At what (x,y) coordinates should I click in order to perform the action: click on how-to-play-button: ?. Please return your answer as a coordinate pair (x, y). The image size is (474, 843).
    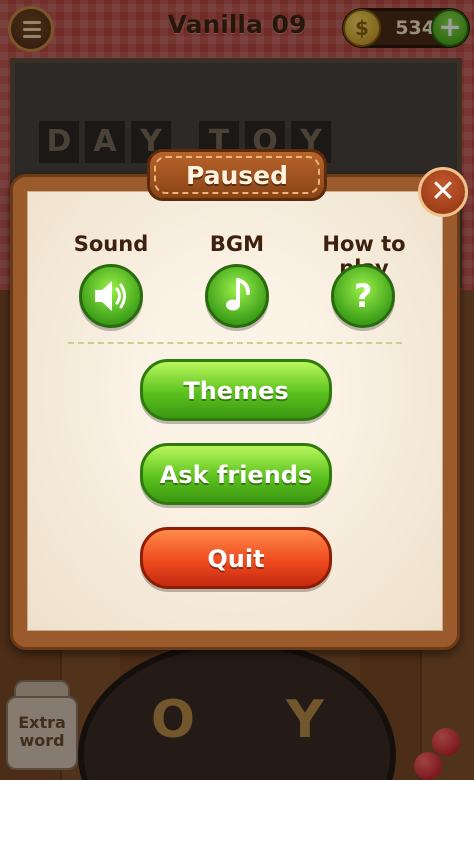
    Looking at the image, I should click on (363, 296).